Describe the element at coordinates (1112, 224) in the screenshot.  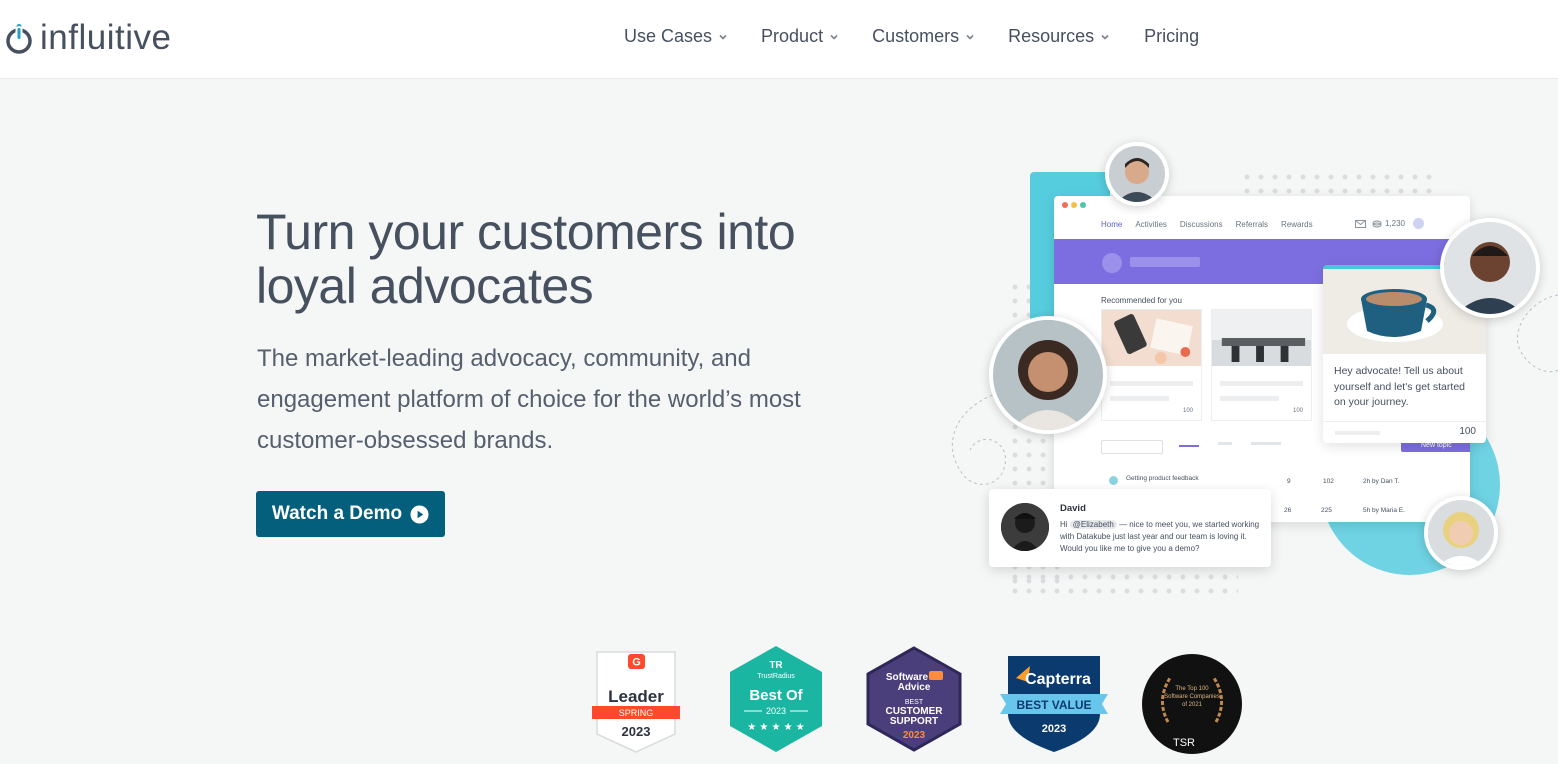
I see `app-tab-home: Home` at that location.